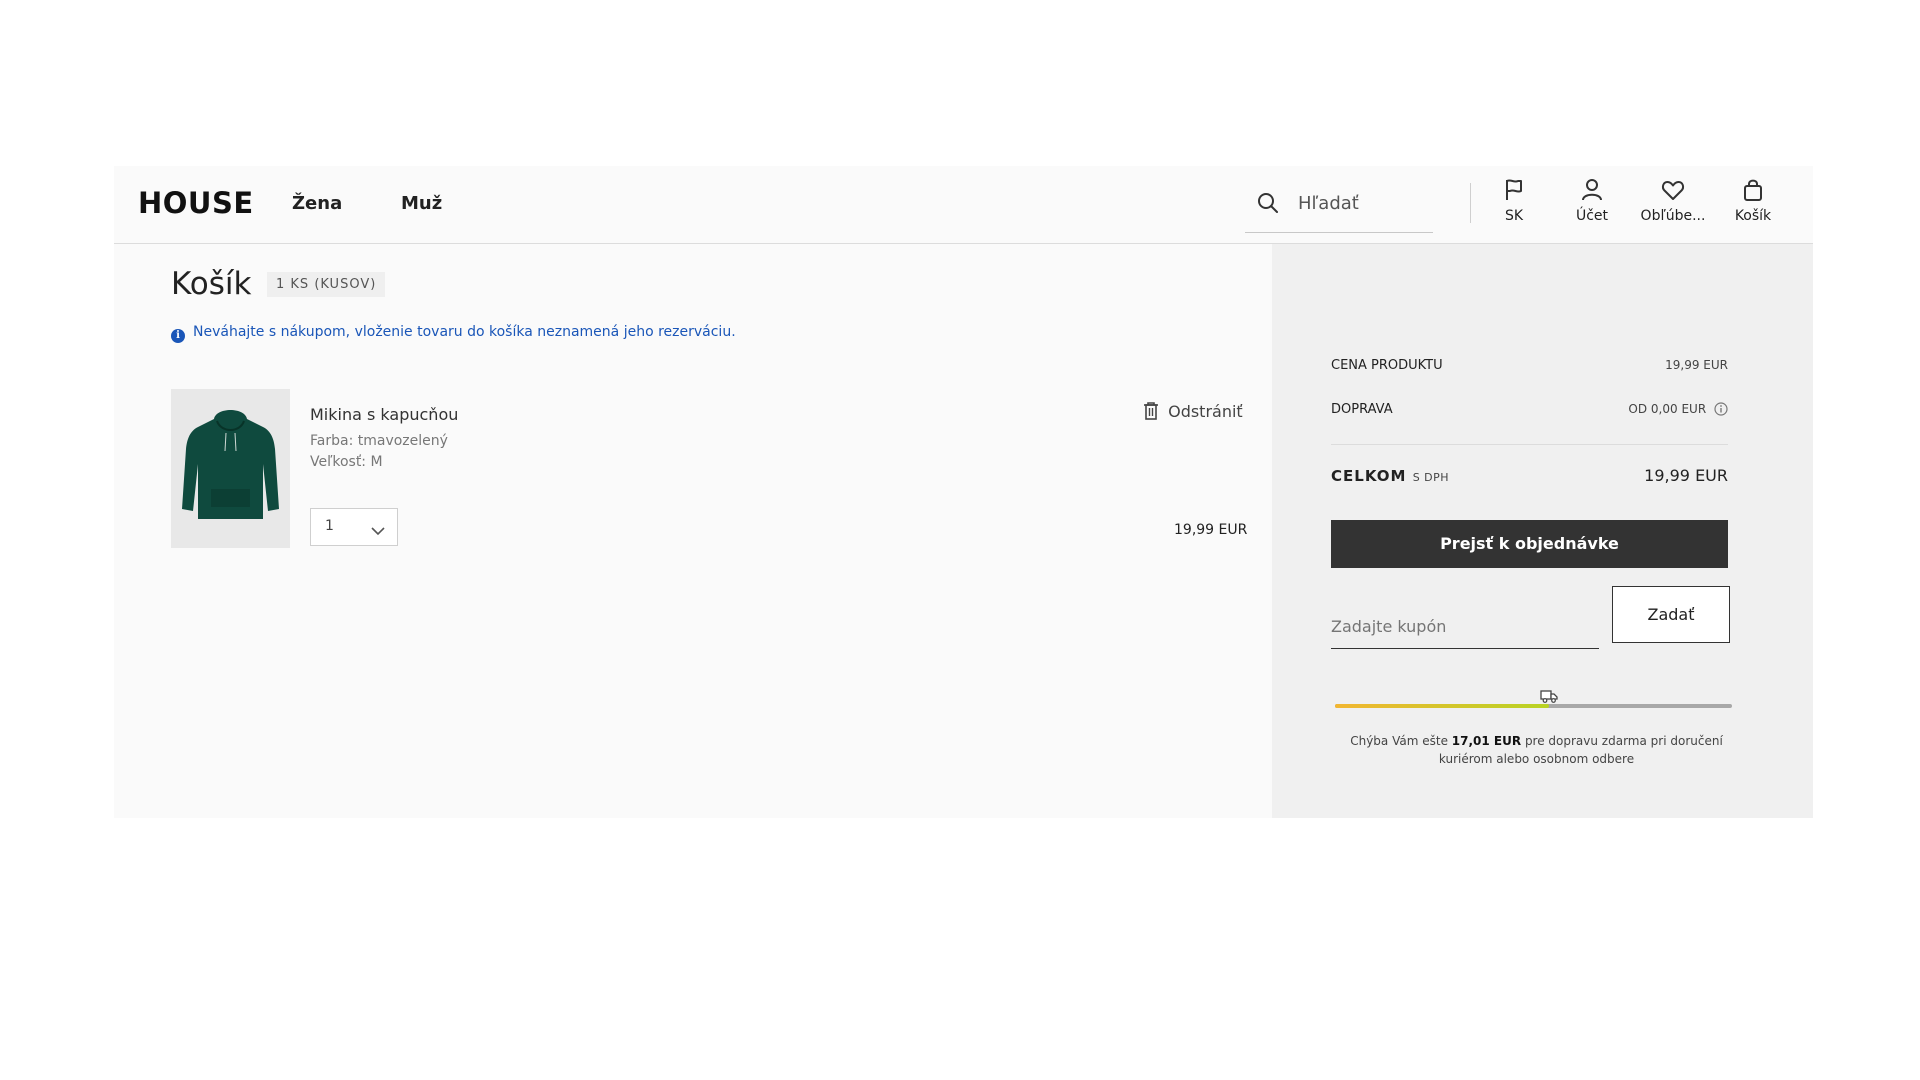 The height and width of the screenshot is (1080, 1920). I want to click on info-circle-icon, so click(1719, 409).